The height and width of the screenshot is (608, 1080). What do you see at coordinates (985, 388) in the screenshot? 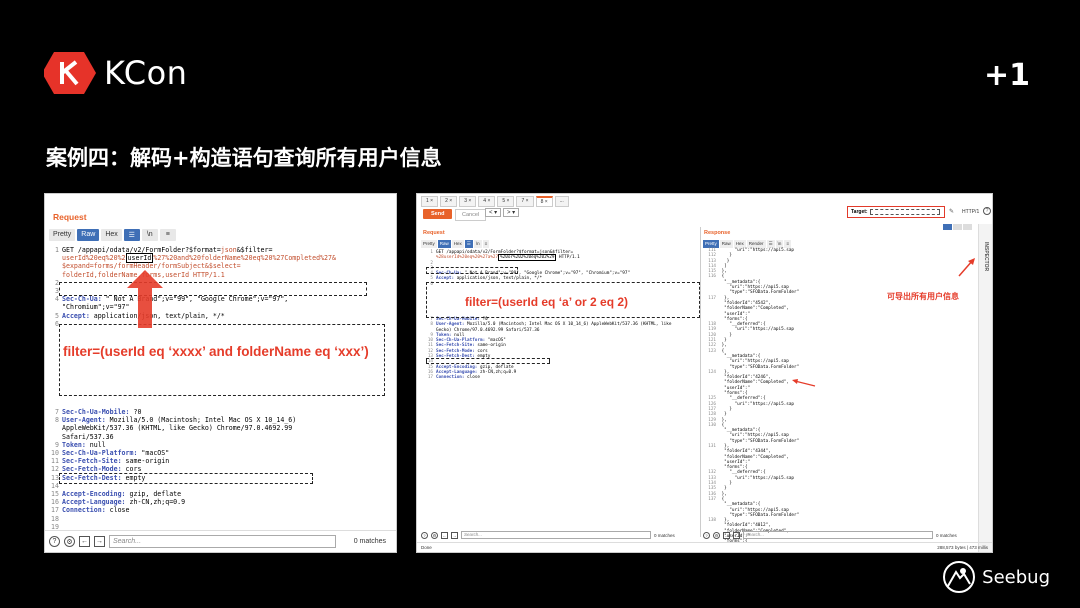
I see `inspector-sidebar` at bounding box center [985, 388].